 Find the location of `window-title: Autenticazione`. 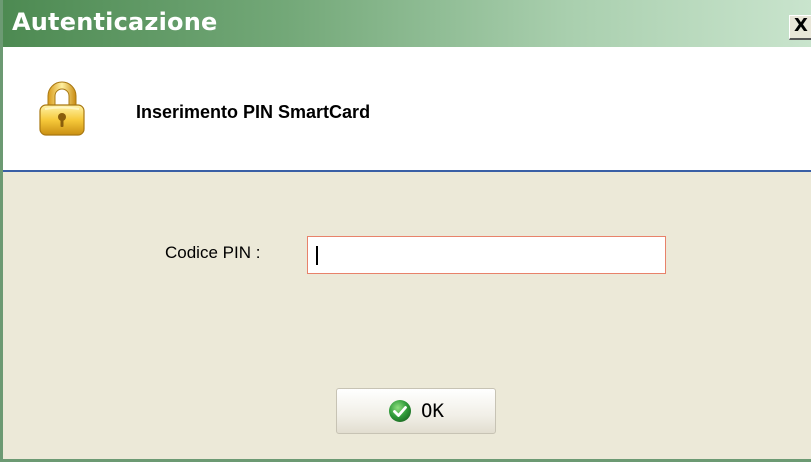

window-title: Autenticazione is located at coordinates (115, 22).